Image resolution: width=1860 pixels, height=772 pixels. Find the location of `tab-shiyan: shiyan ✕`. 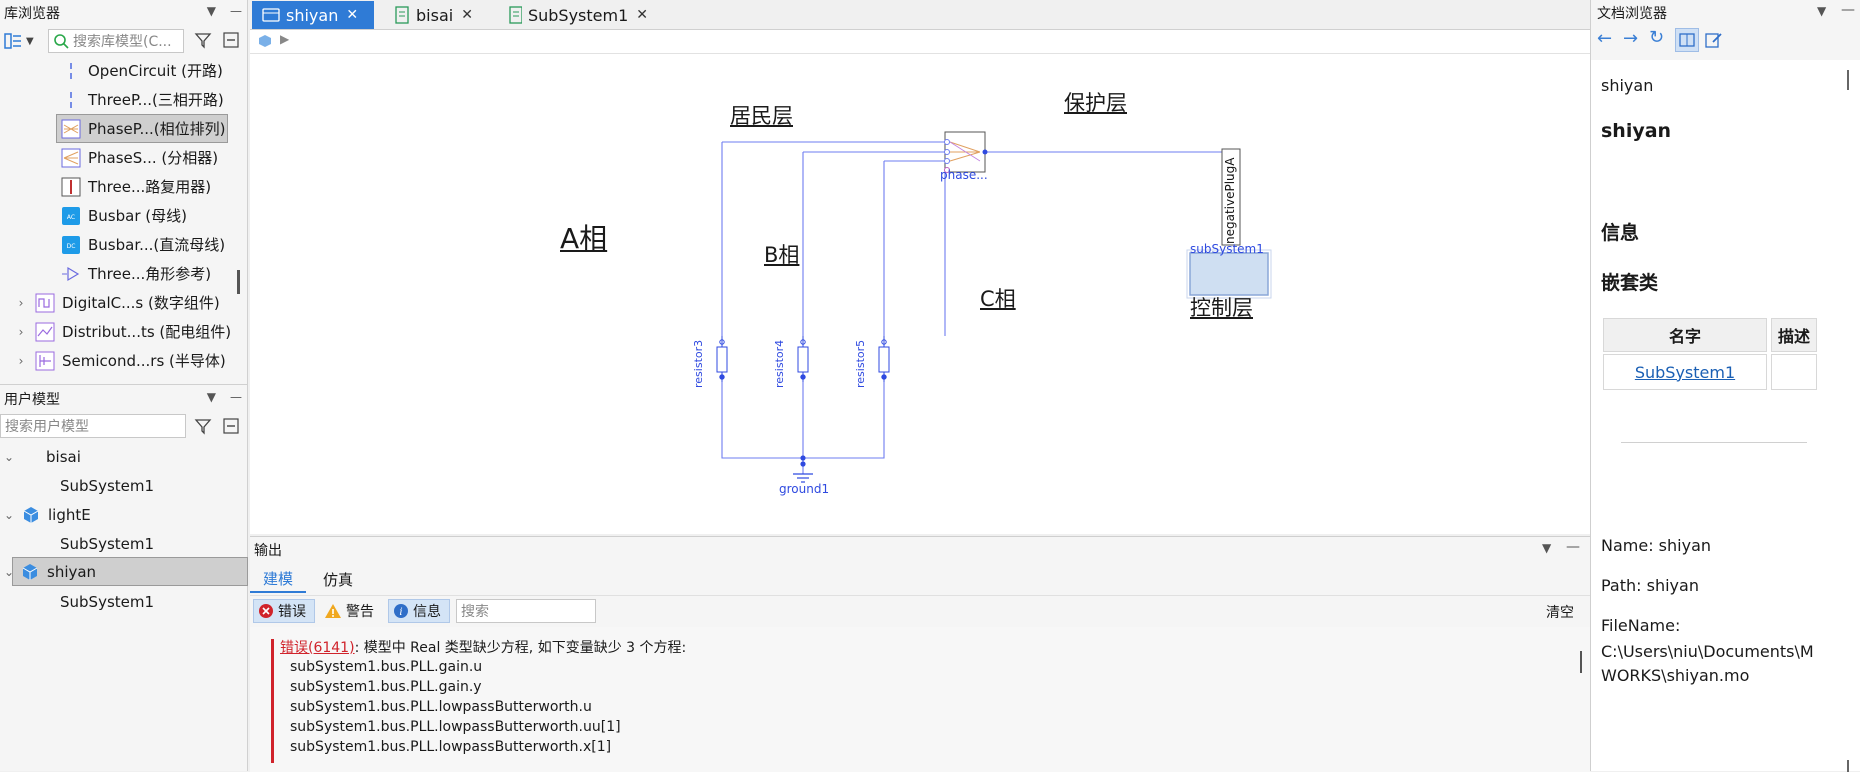

tab-shiyan: shiyan ✕ is located at coordinates (313, 15).